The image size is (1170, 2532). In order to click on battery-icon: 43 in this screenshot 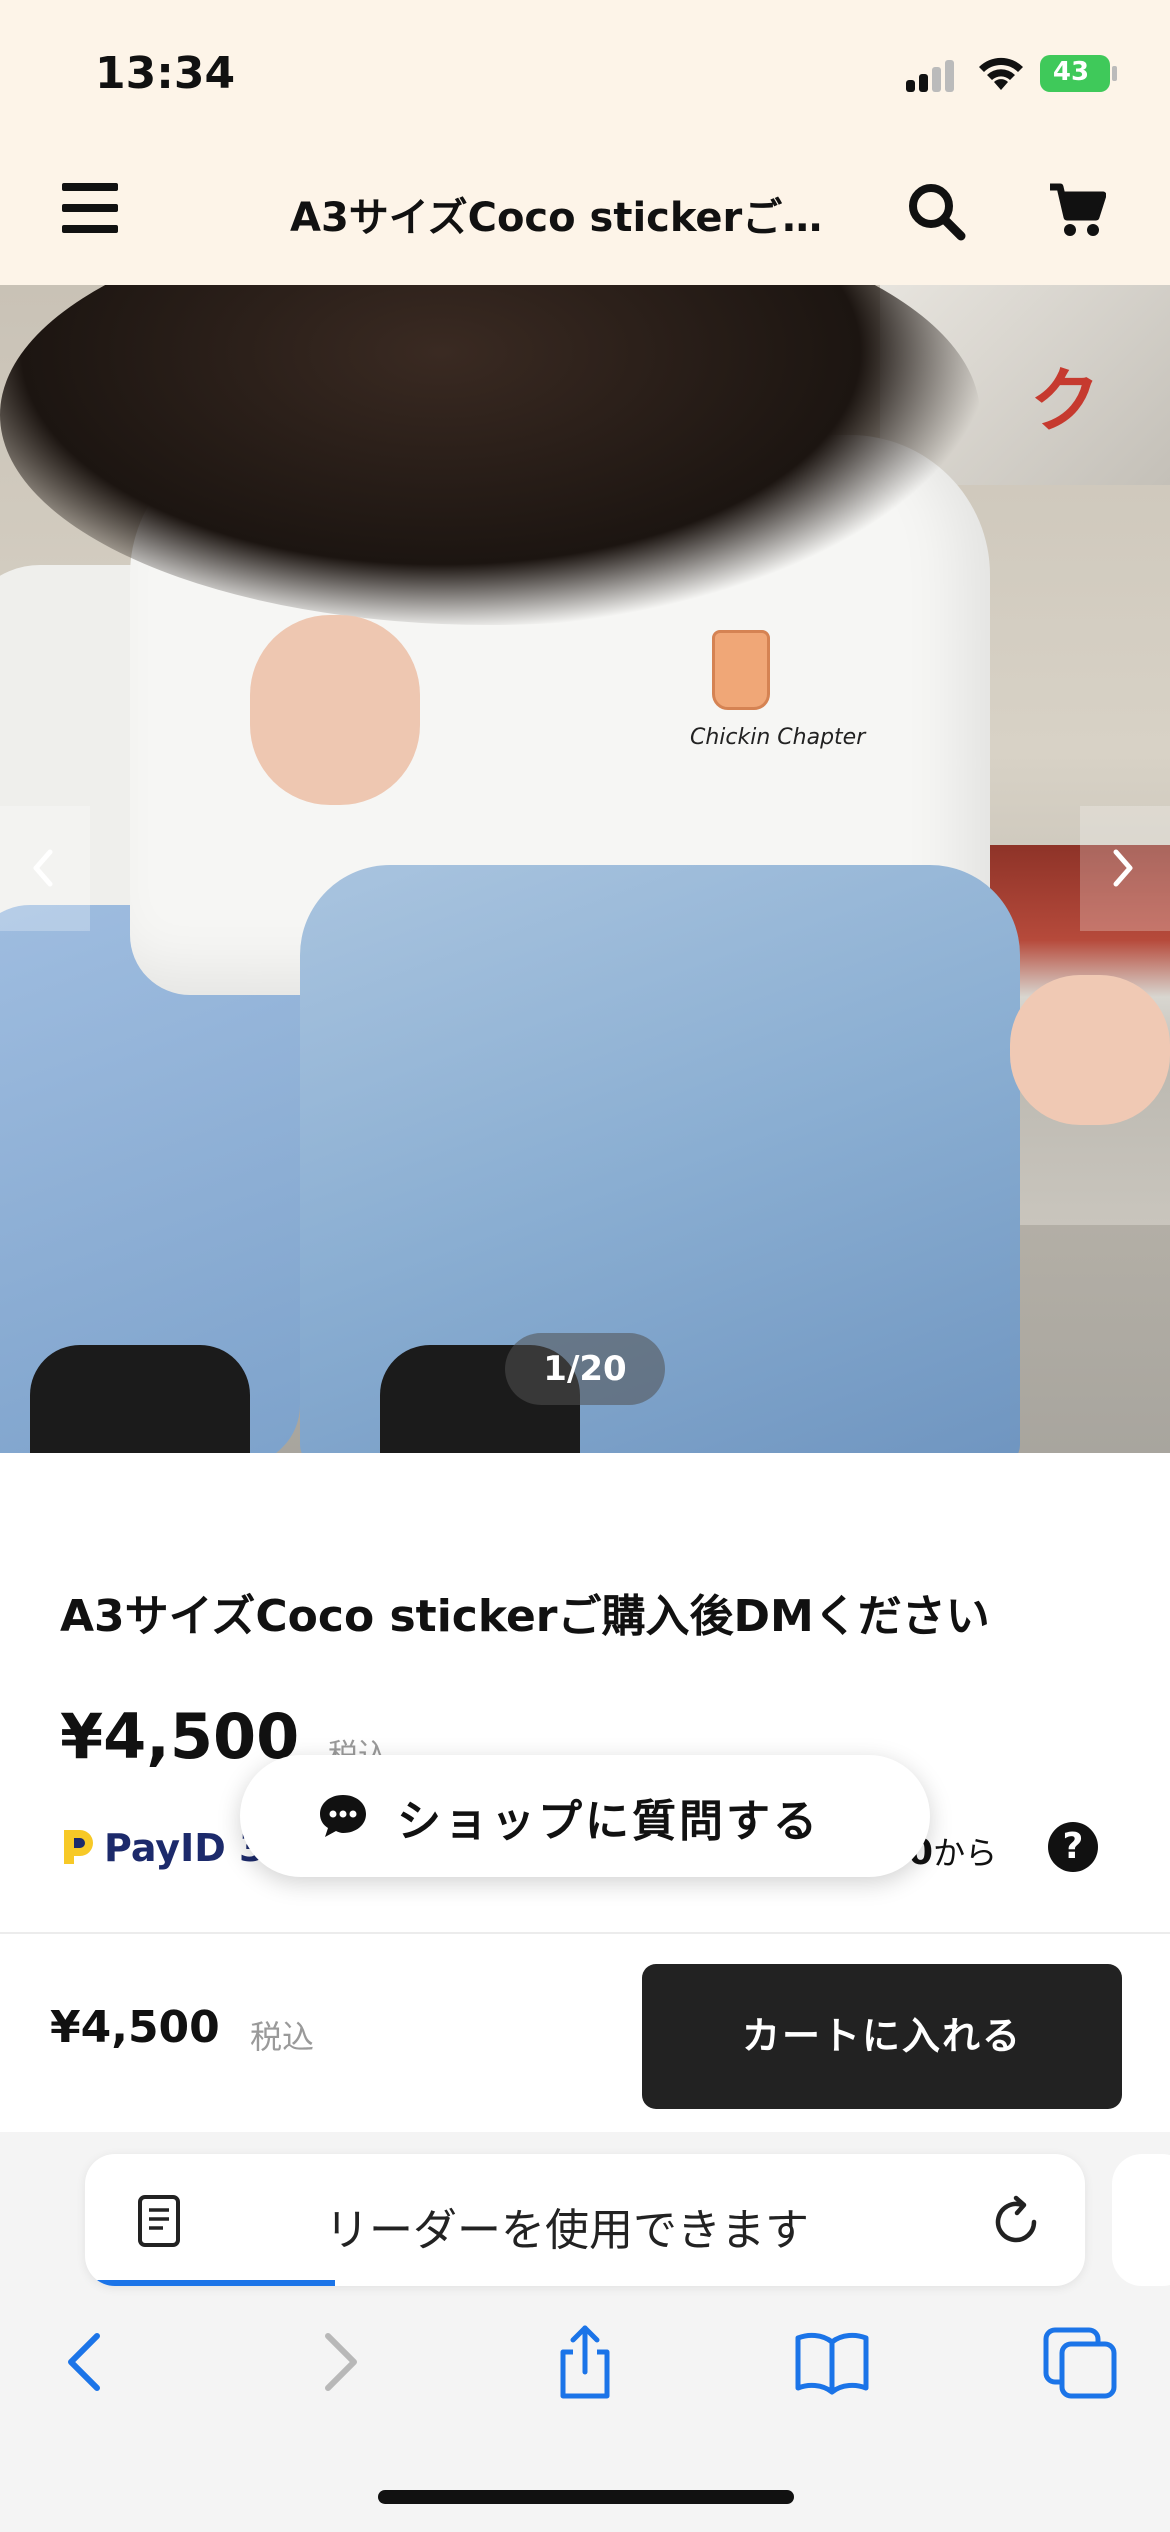, I will do `click(1075, 73)`.